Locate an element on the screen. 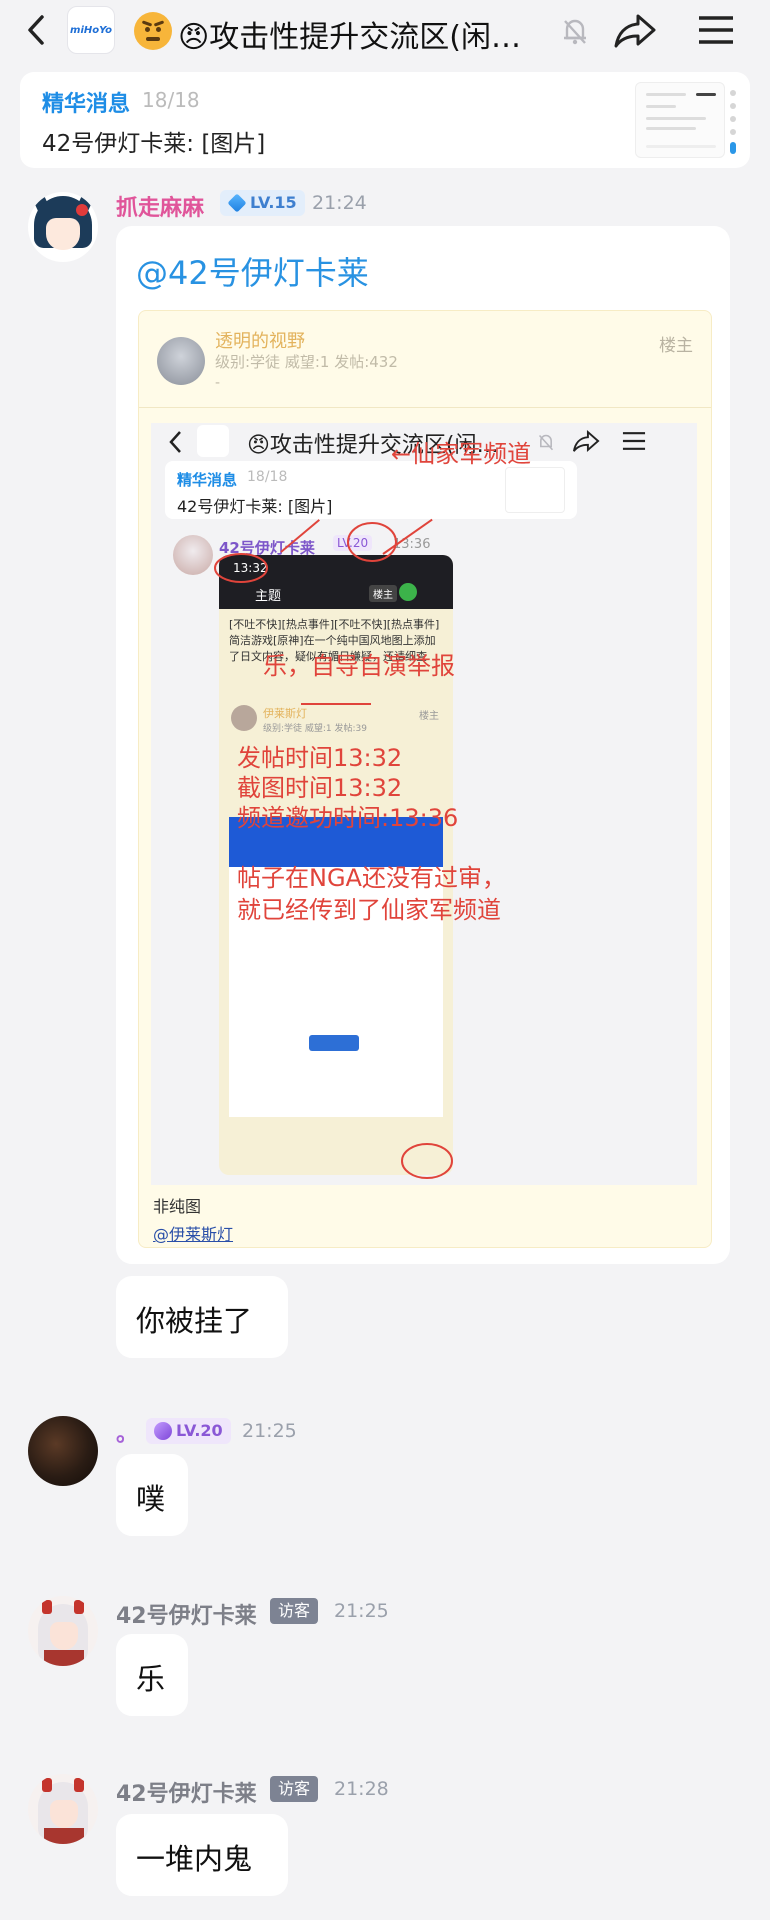 The image size is (770, 1920). essence-pager is located at coordinates (734, 123).